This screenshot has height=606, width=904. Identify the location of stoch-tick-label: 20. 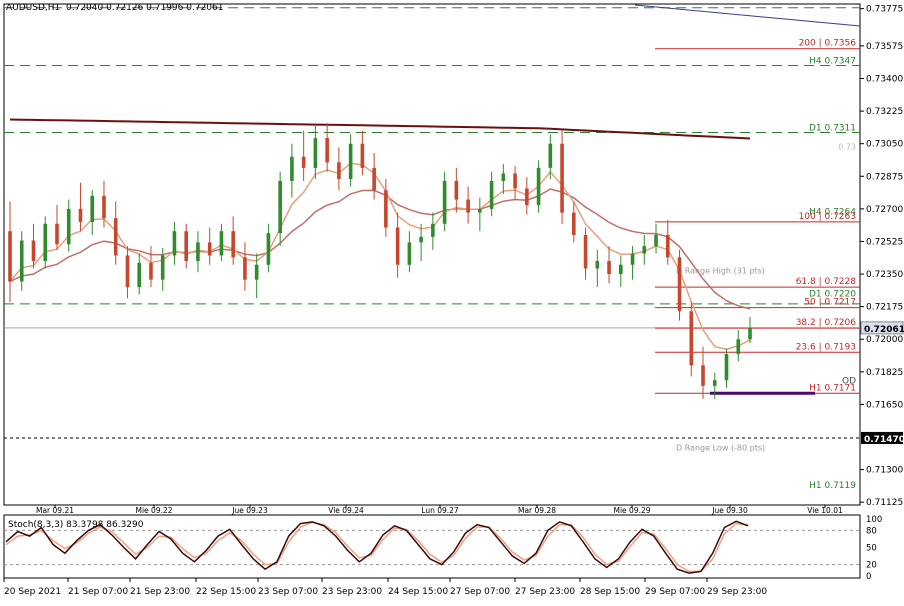
(871, 566).